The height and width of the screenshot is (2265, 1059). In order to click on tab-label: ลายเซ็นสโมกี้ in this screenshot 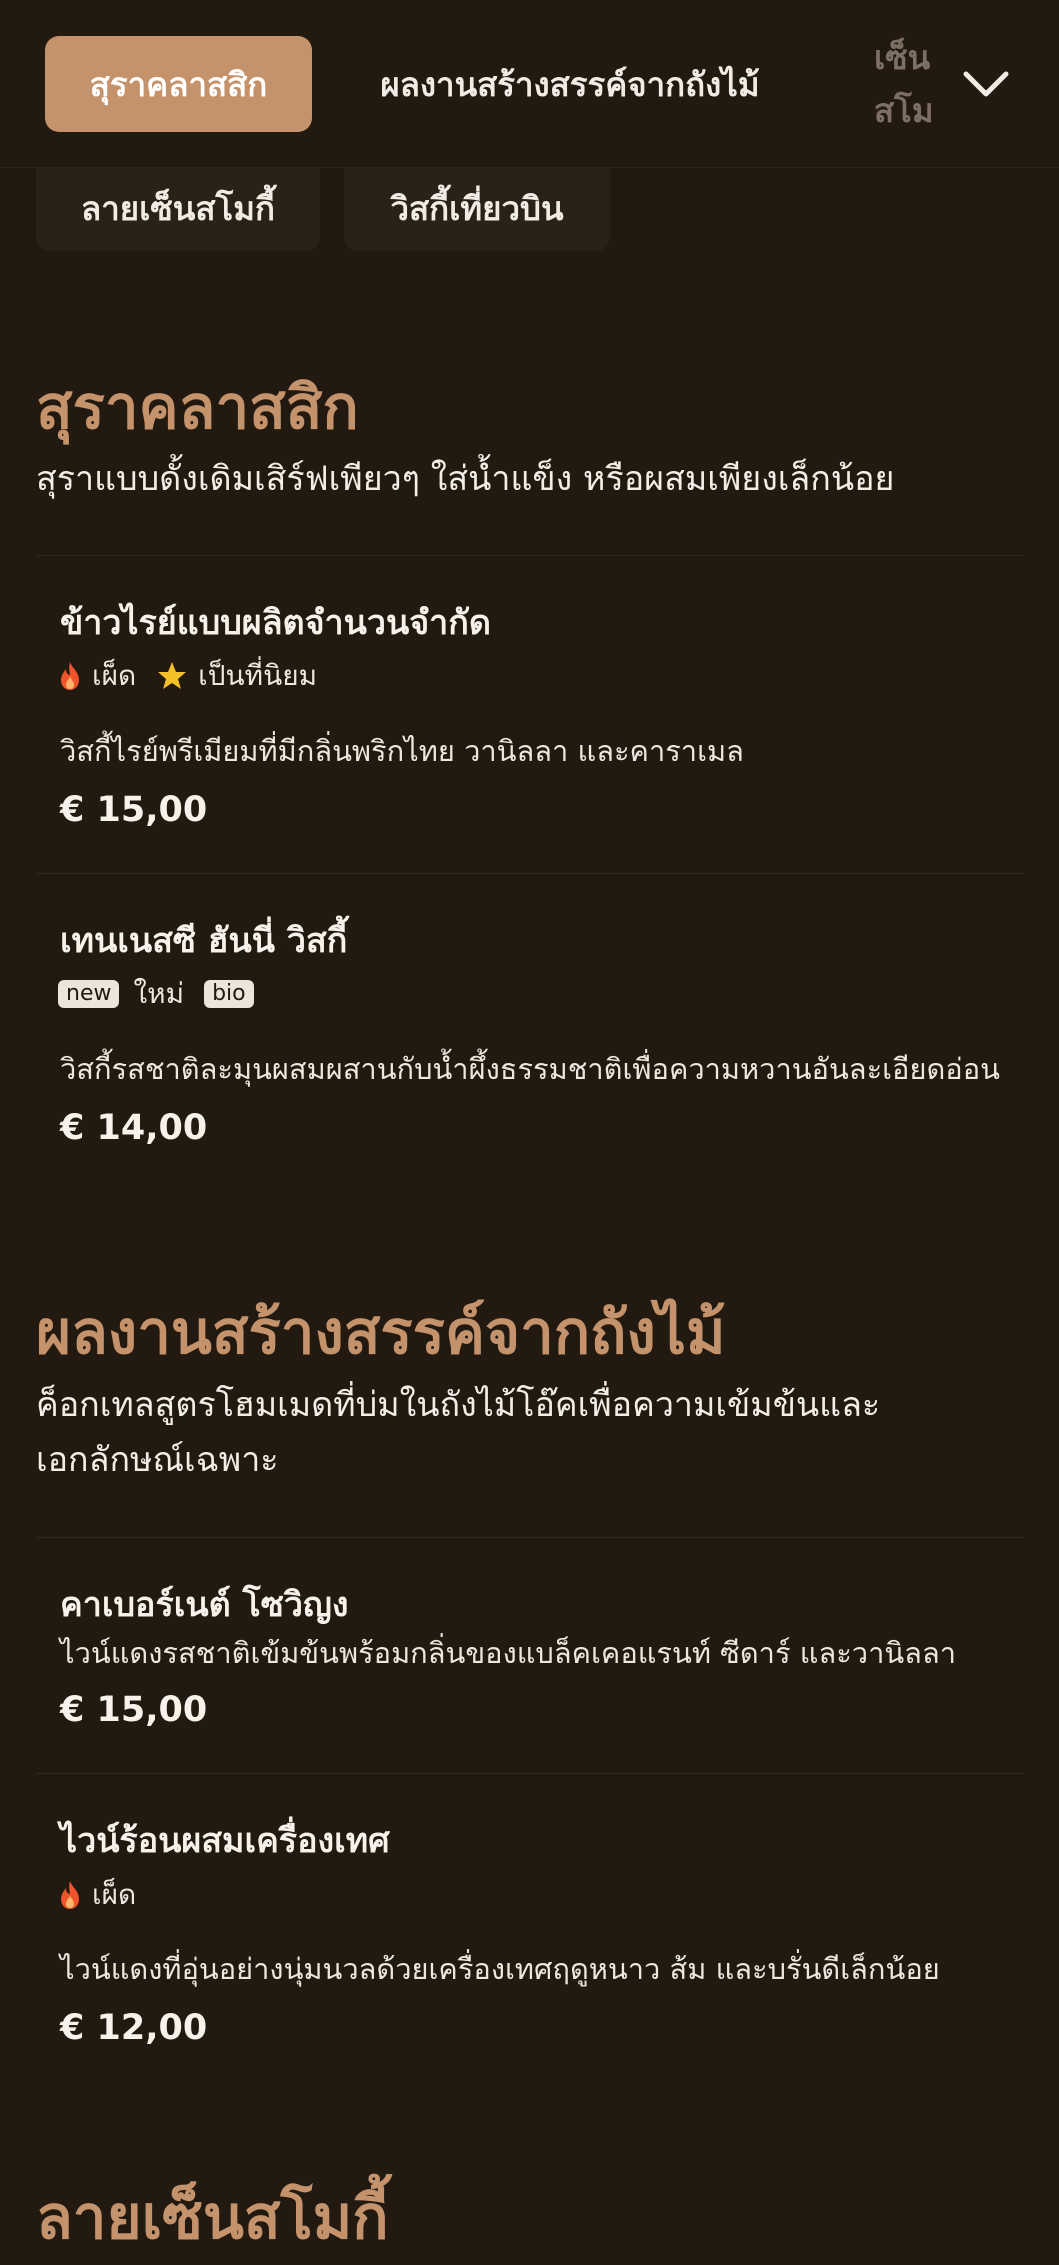, I will do `click(904, 84)`.